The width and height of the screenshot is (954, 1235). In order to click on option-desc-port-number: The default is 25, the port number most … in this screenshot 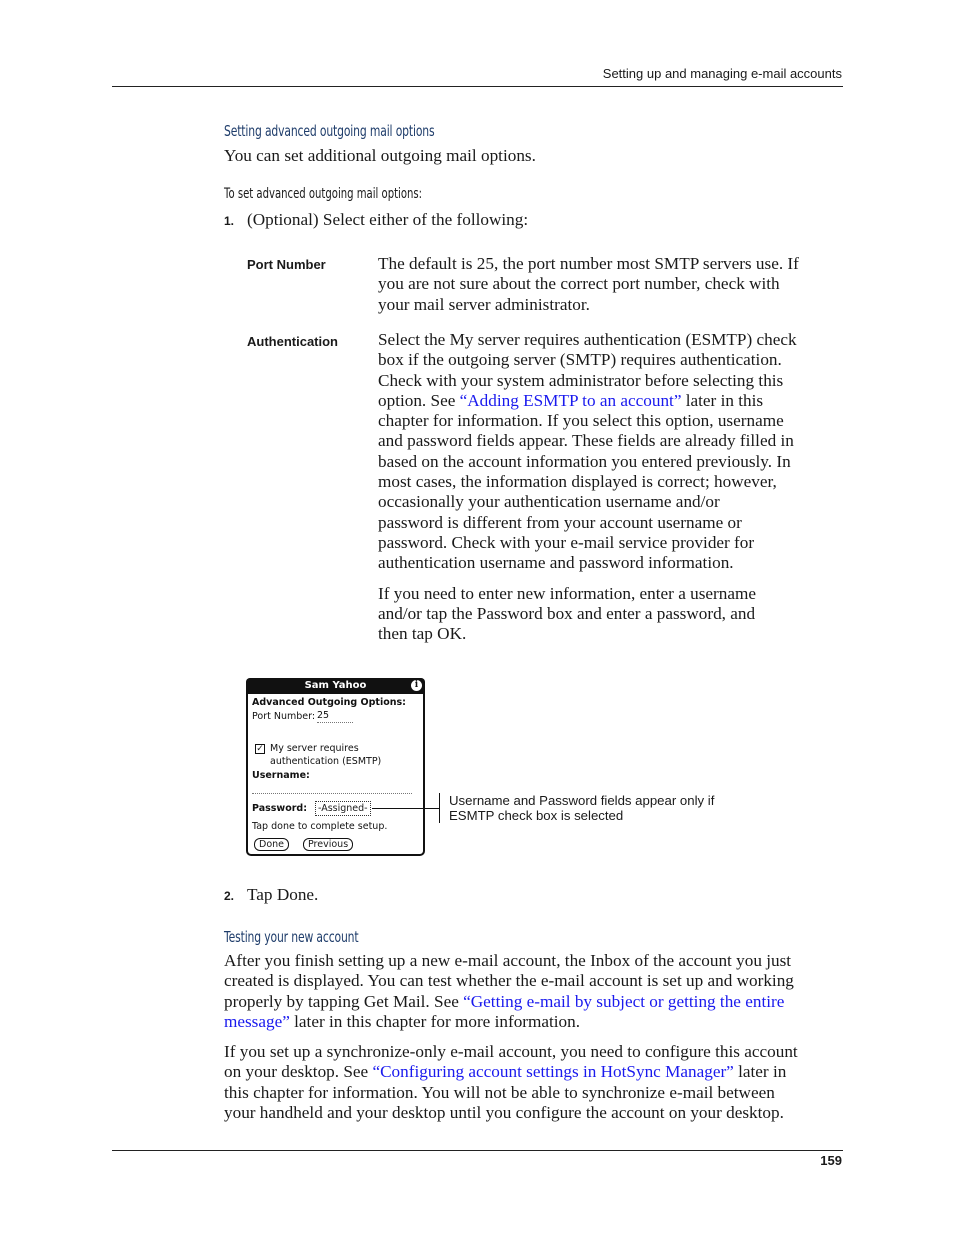, I will do `click(610, 284)`.